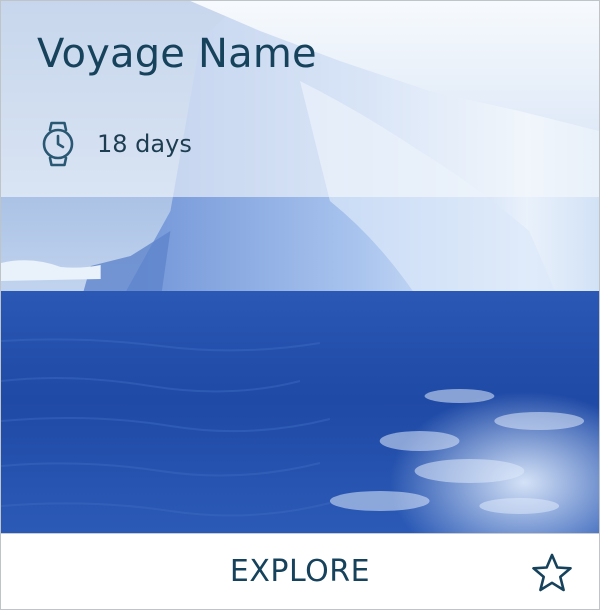  Describe the element at coordinates (177, 54) in the screenshot. I see `voyage-title: Voyage Name` at that location.